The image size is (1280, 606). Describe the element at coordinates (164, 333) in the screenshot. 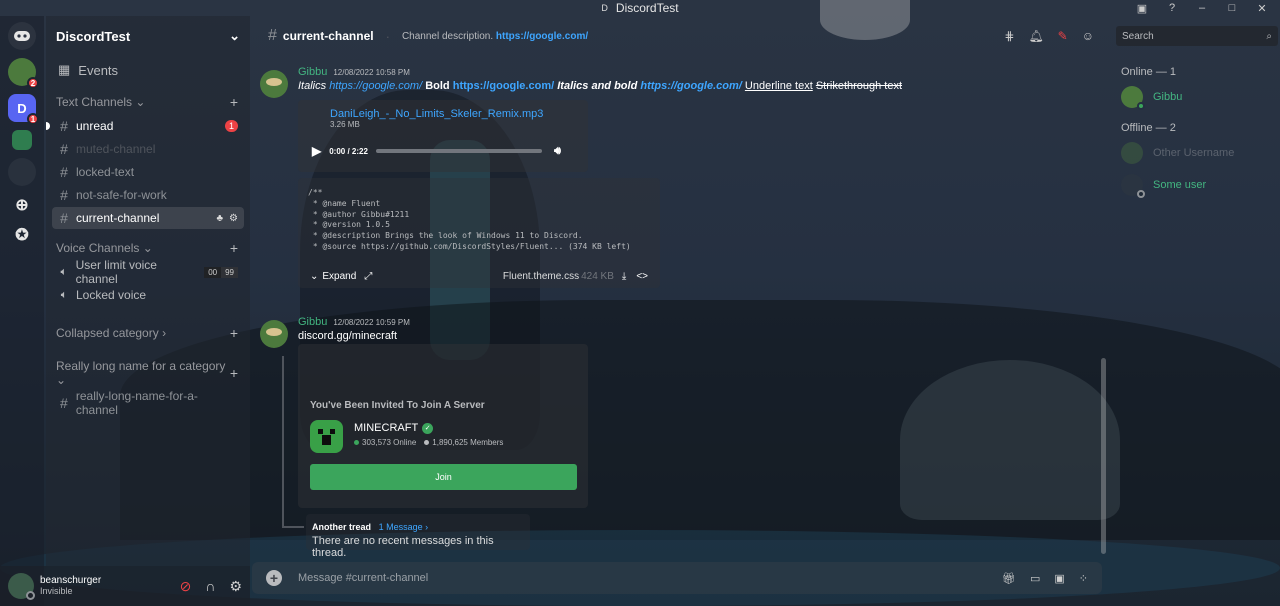

I see `chevron-right-icon: ›` at that location.